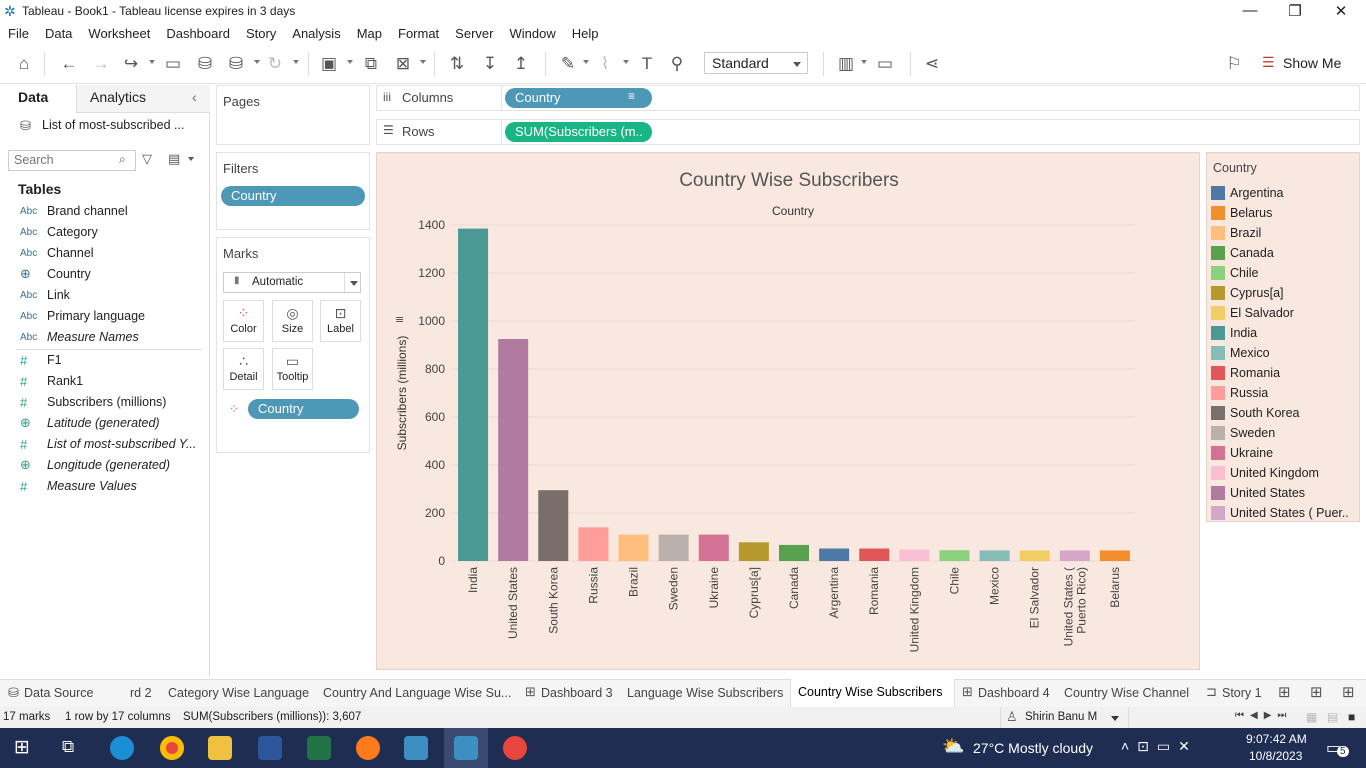  I want to click on field-longitude-generated: ⊕ Longitude (generated), so click(95, 465).